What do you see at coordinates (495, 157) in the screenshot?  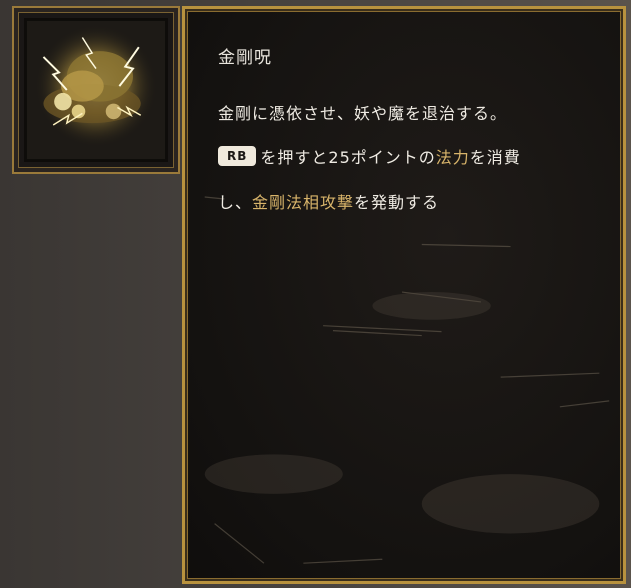 I see `description-text: を消費` at bounding box center [495, 157].